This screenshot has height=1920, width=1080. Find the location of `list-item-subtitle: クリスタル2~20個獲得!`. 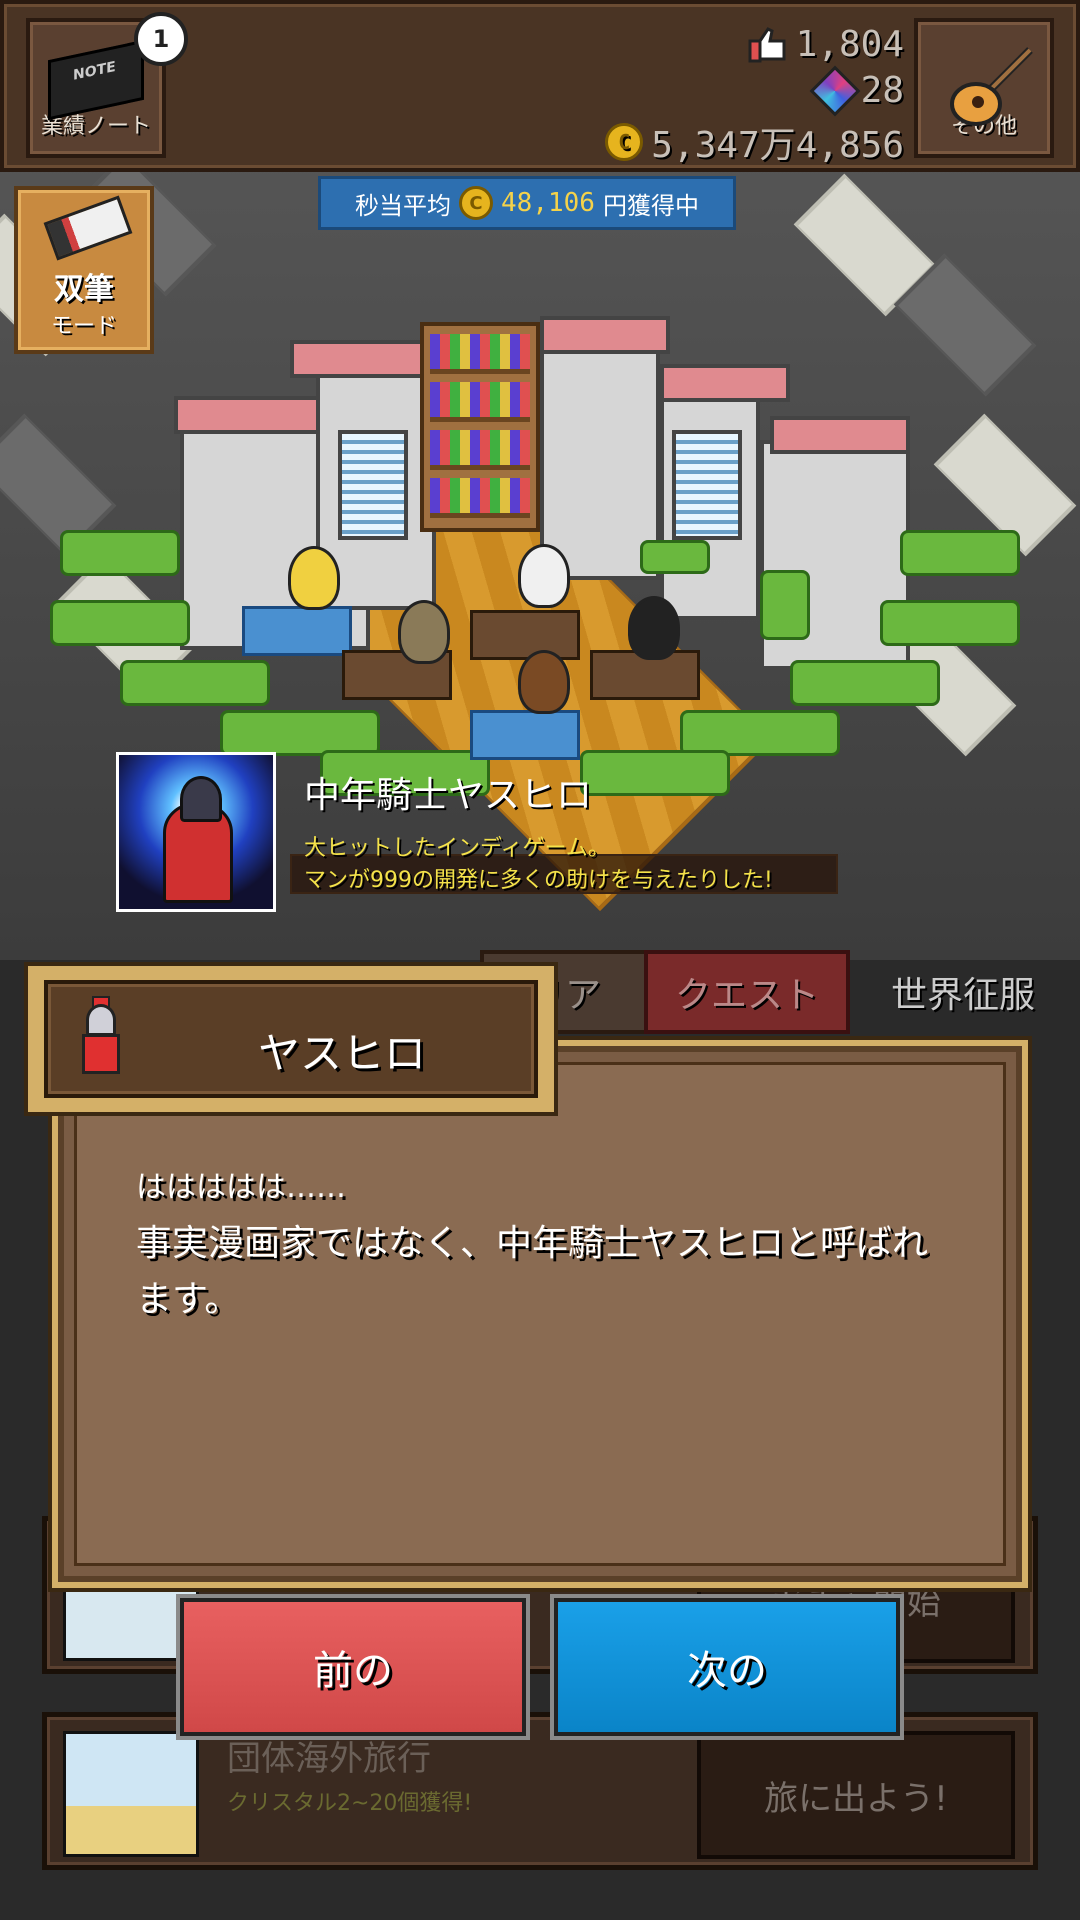

list-item-subtitle: クリスタル2~20個獲得! is located at coordinates (350, 1803).